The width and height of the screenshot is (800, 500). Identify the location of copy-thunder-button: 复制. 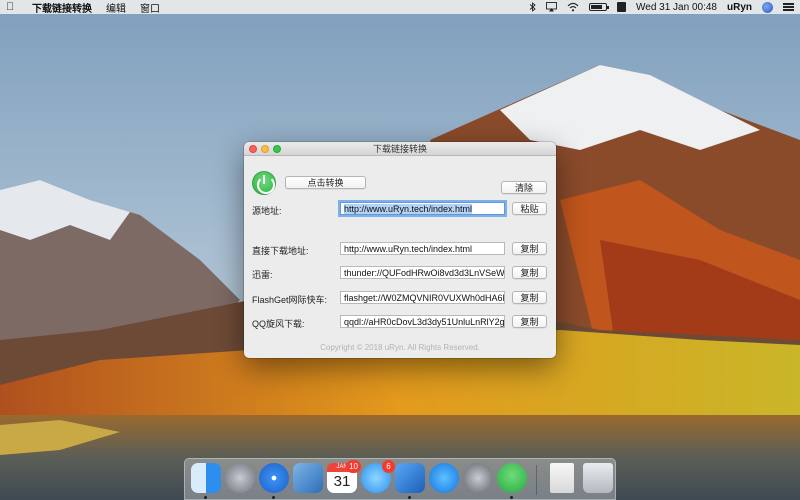
(529, 272).